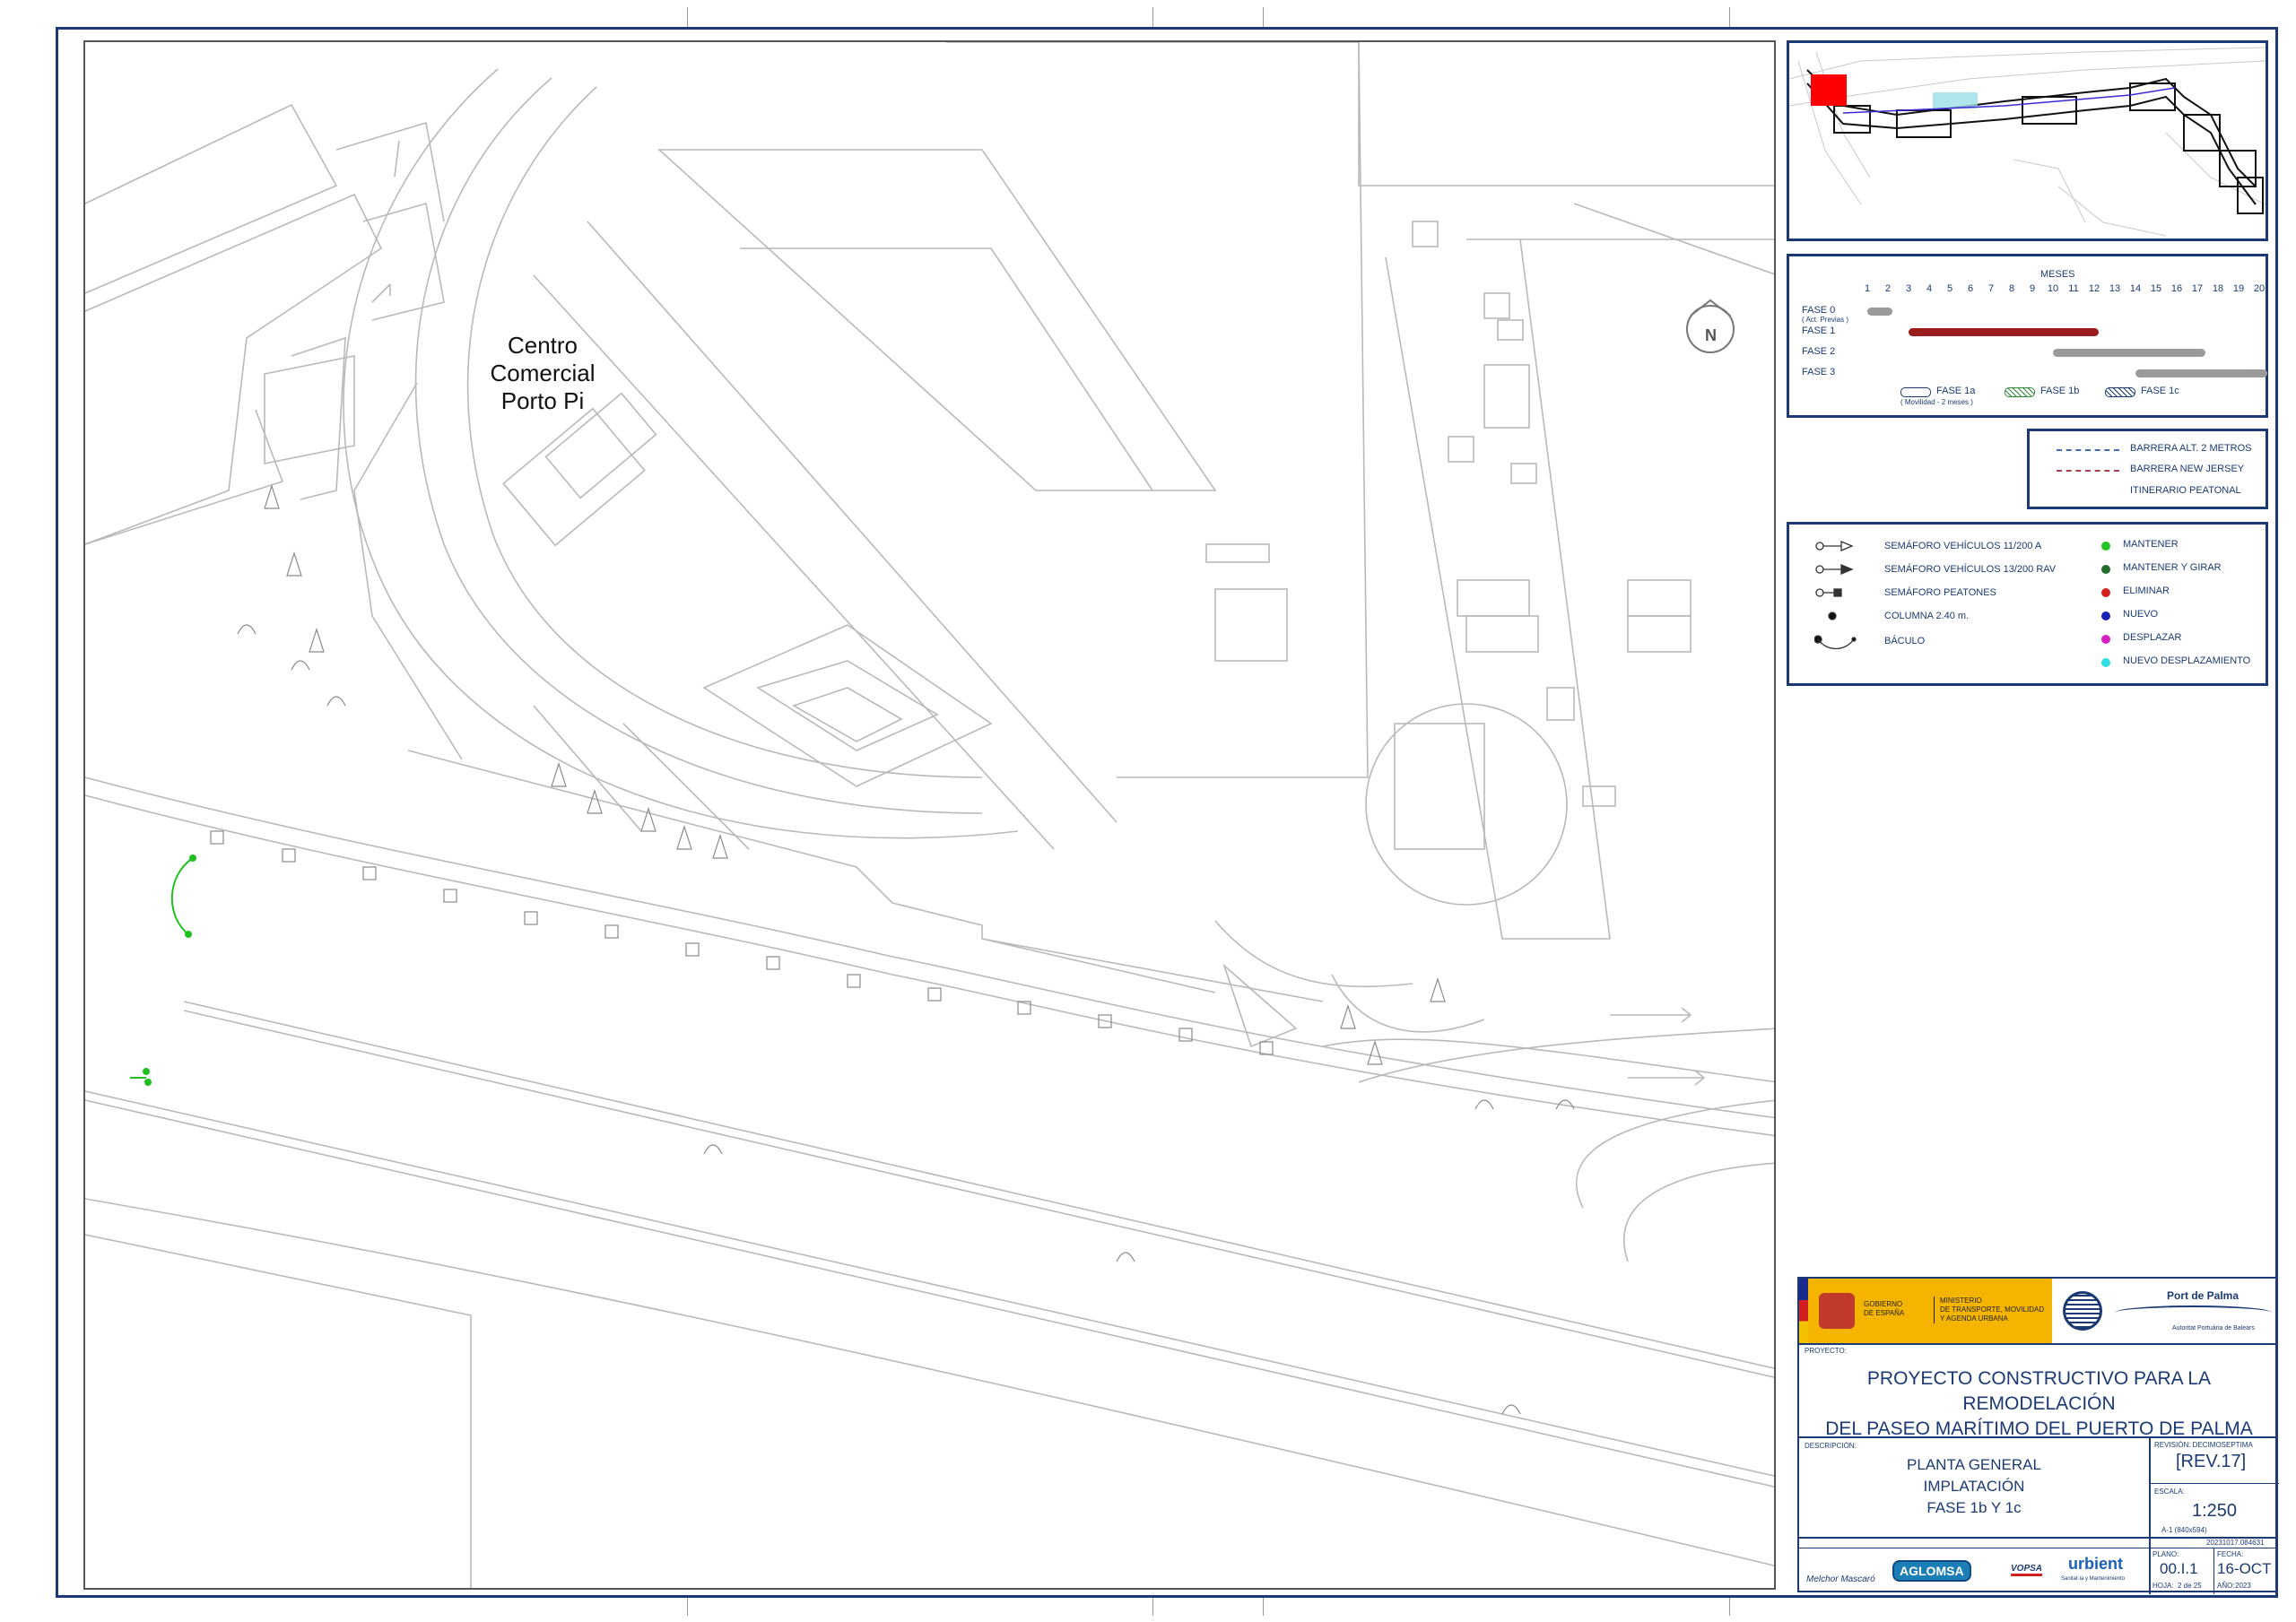  Describe the element at coordinates (1148, 13) in the screenshot. I see `top-tick-marks` at that location.